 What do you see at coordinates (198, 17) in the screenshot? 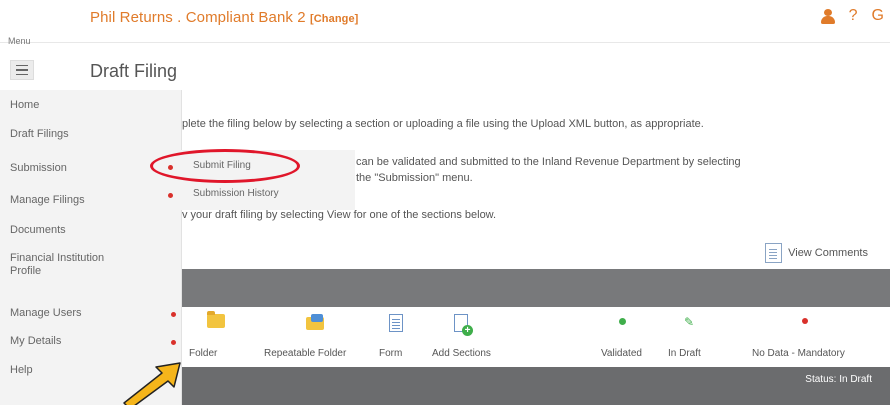
I see `bank-name: Phil Returns . Compliant Bank 2` at bounding box center [198, 17].